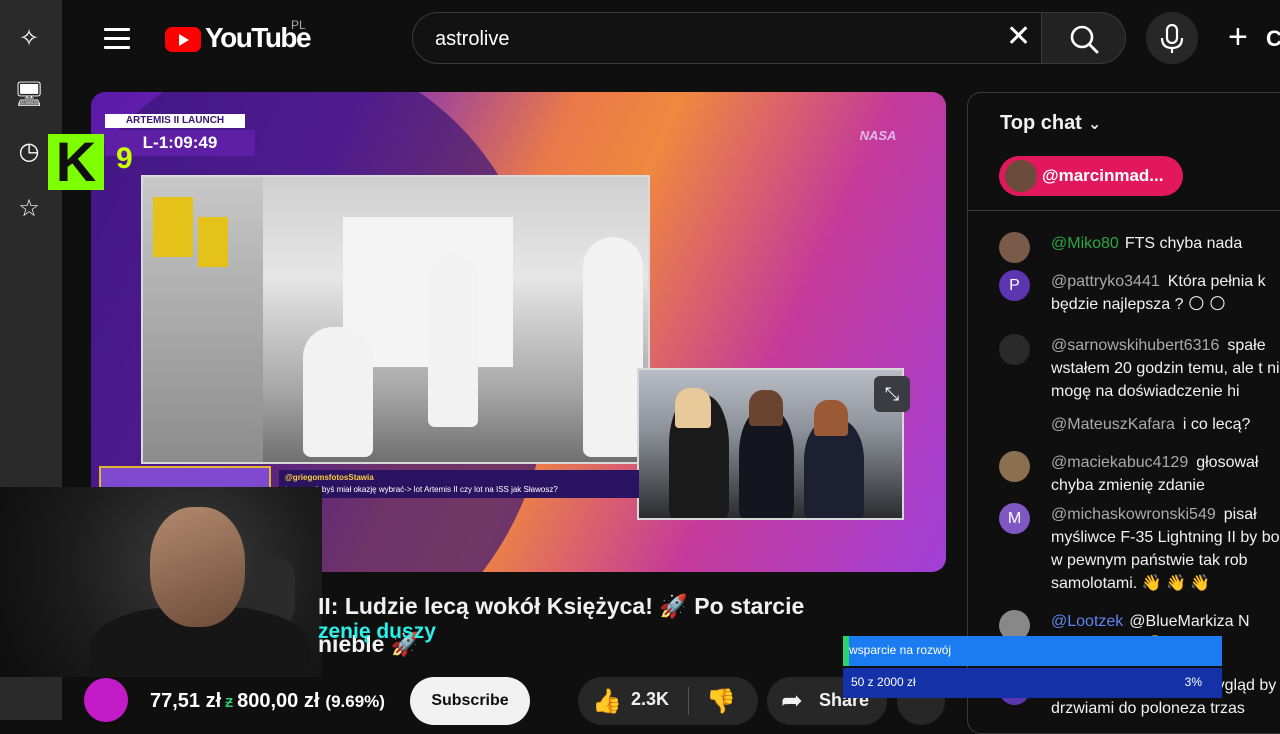 This screenshot has width=1280, height=734. What do you see at coordinates (1032, 667) in the screenshot?
I see `donation-goal-widget: wsparcie na rozwój 50 z 2000 zł 3%` at bounding box center [1032, 667].